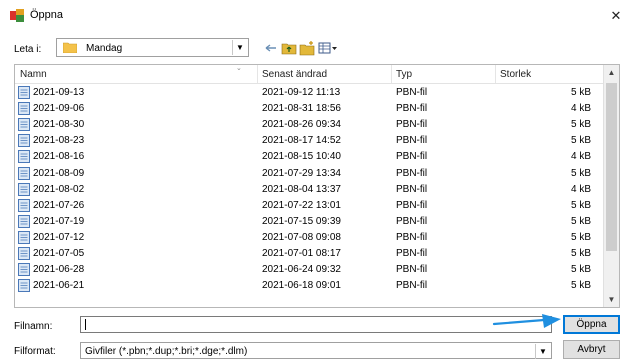 This screenshot has height=363, width=633. I want to click on file-row: 2021-08-02 2021-08-04 13:37 PBN-fil 4 kB, so click(310, 190).